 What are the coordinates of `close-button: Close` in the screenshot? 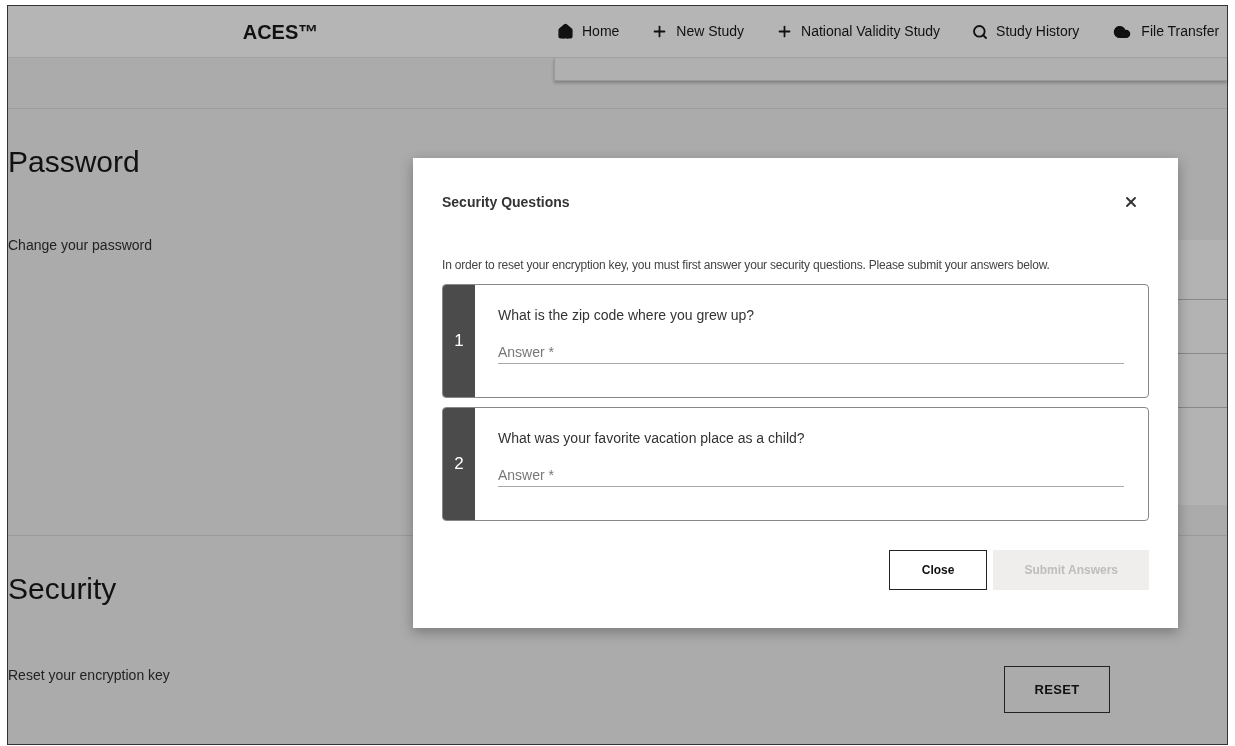 It's located at (938, 570).